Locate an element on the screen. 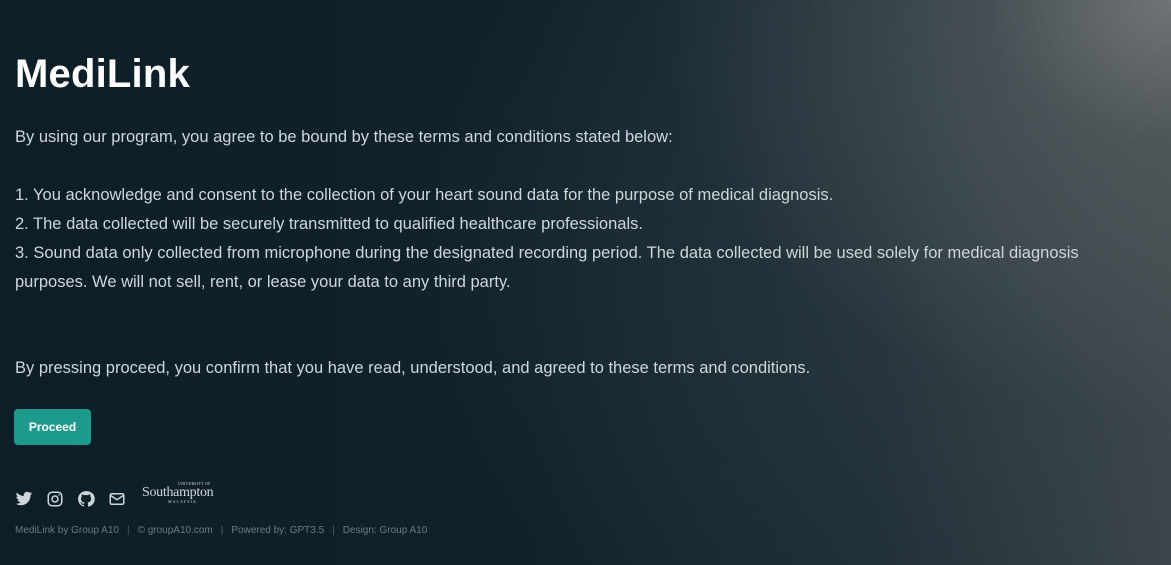 The width and height of the screenshot is (1171, 565). footer-credit: MediLink by Group A10 is located at coordinates (67, 530).